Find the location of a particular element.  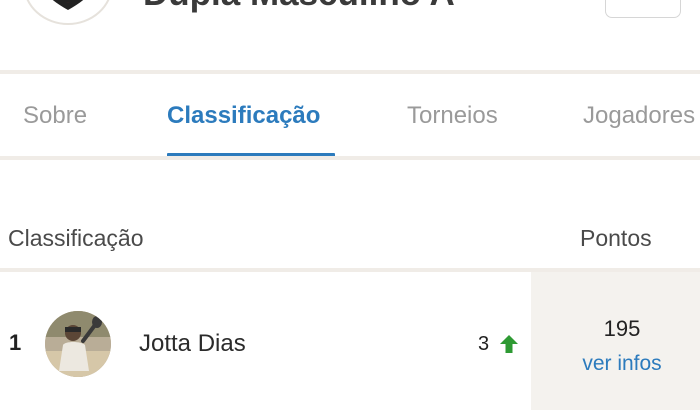

tab-jogadores: Jogadores is located at coordinates (639, 116).